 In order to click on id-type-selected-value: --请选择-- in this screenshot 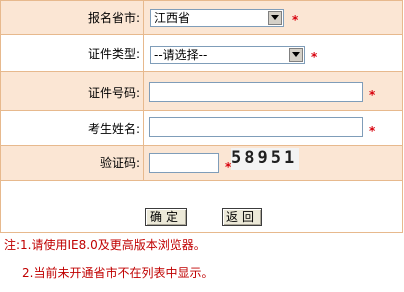, I will do `click(181, 55)`.